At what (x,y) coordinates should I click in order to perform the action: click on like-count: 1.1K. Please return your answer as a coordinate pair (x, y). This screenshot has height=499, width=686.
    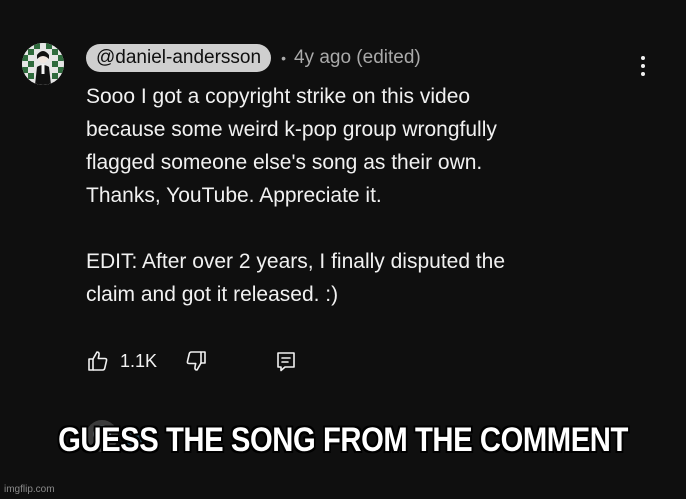
    Looking at the image, I should click on (139, 360).